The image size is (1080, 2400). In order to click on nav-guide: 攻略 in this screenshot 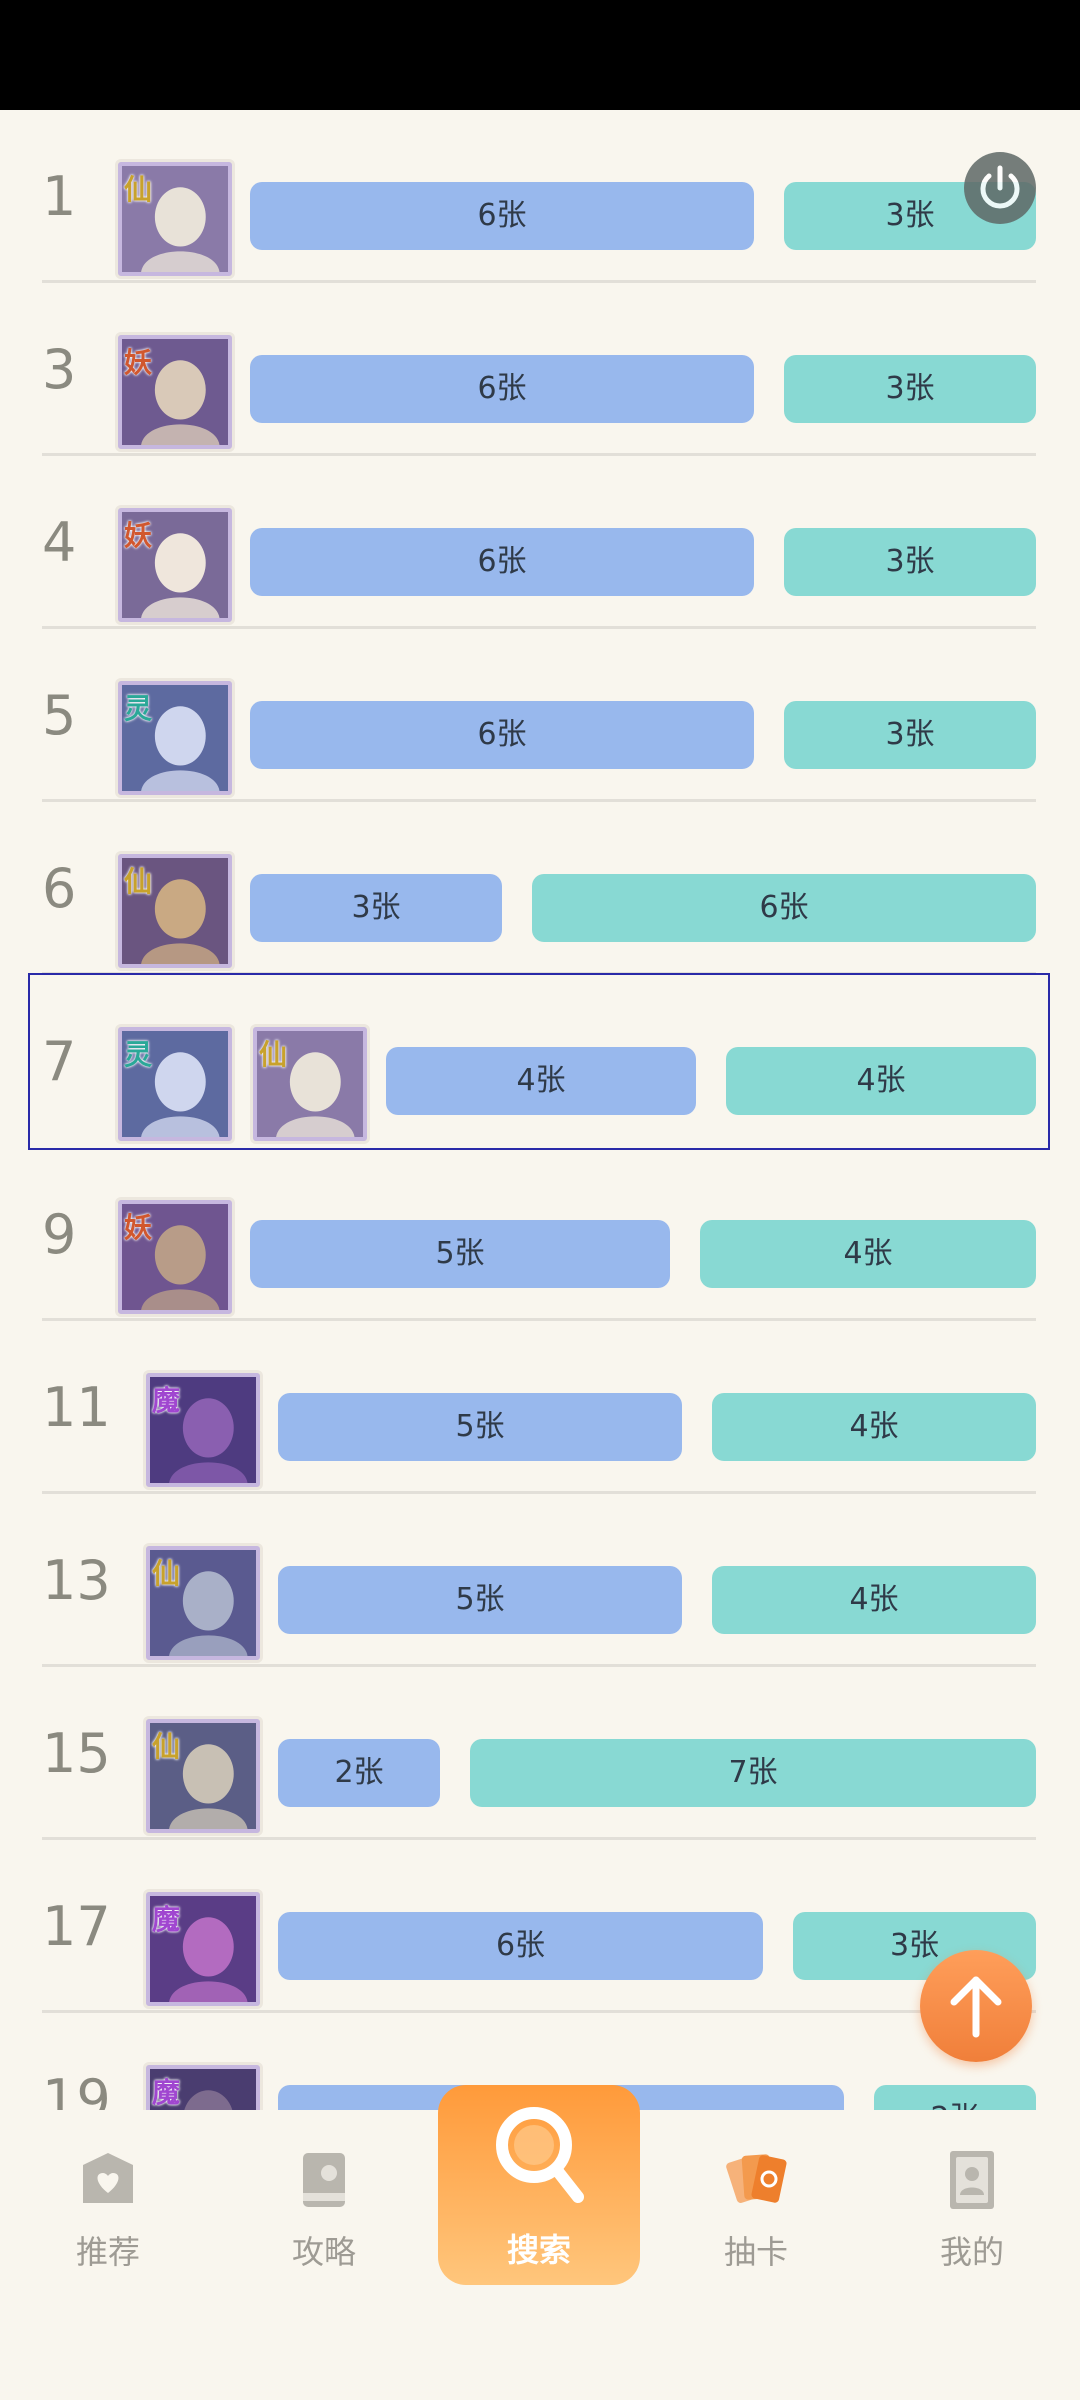, I will do `click(324, 2209)`.